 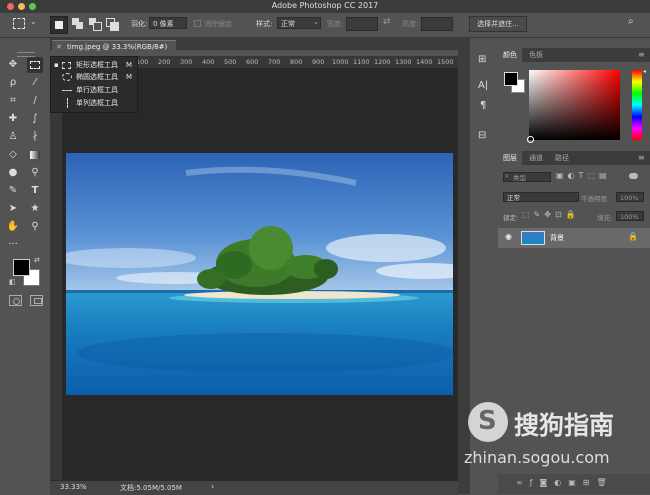 I want to click on height-label: 高度:, so click(x=410, y=24).